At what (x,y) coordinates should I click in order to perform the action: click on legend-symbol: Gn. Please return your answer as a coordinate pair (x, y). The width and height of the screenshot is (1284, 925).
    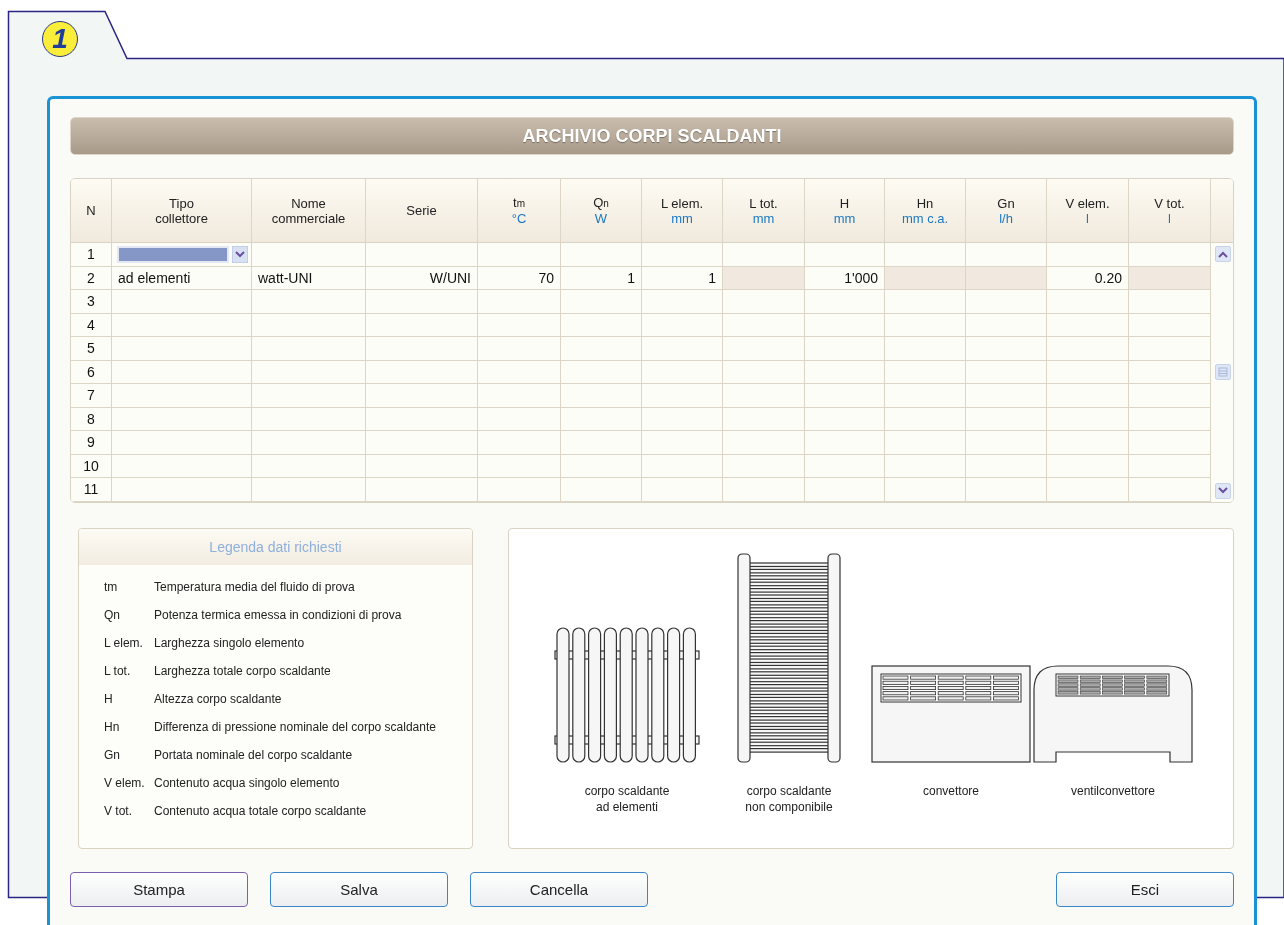
    Looking at the image, I should click on (112, 754).